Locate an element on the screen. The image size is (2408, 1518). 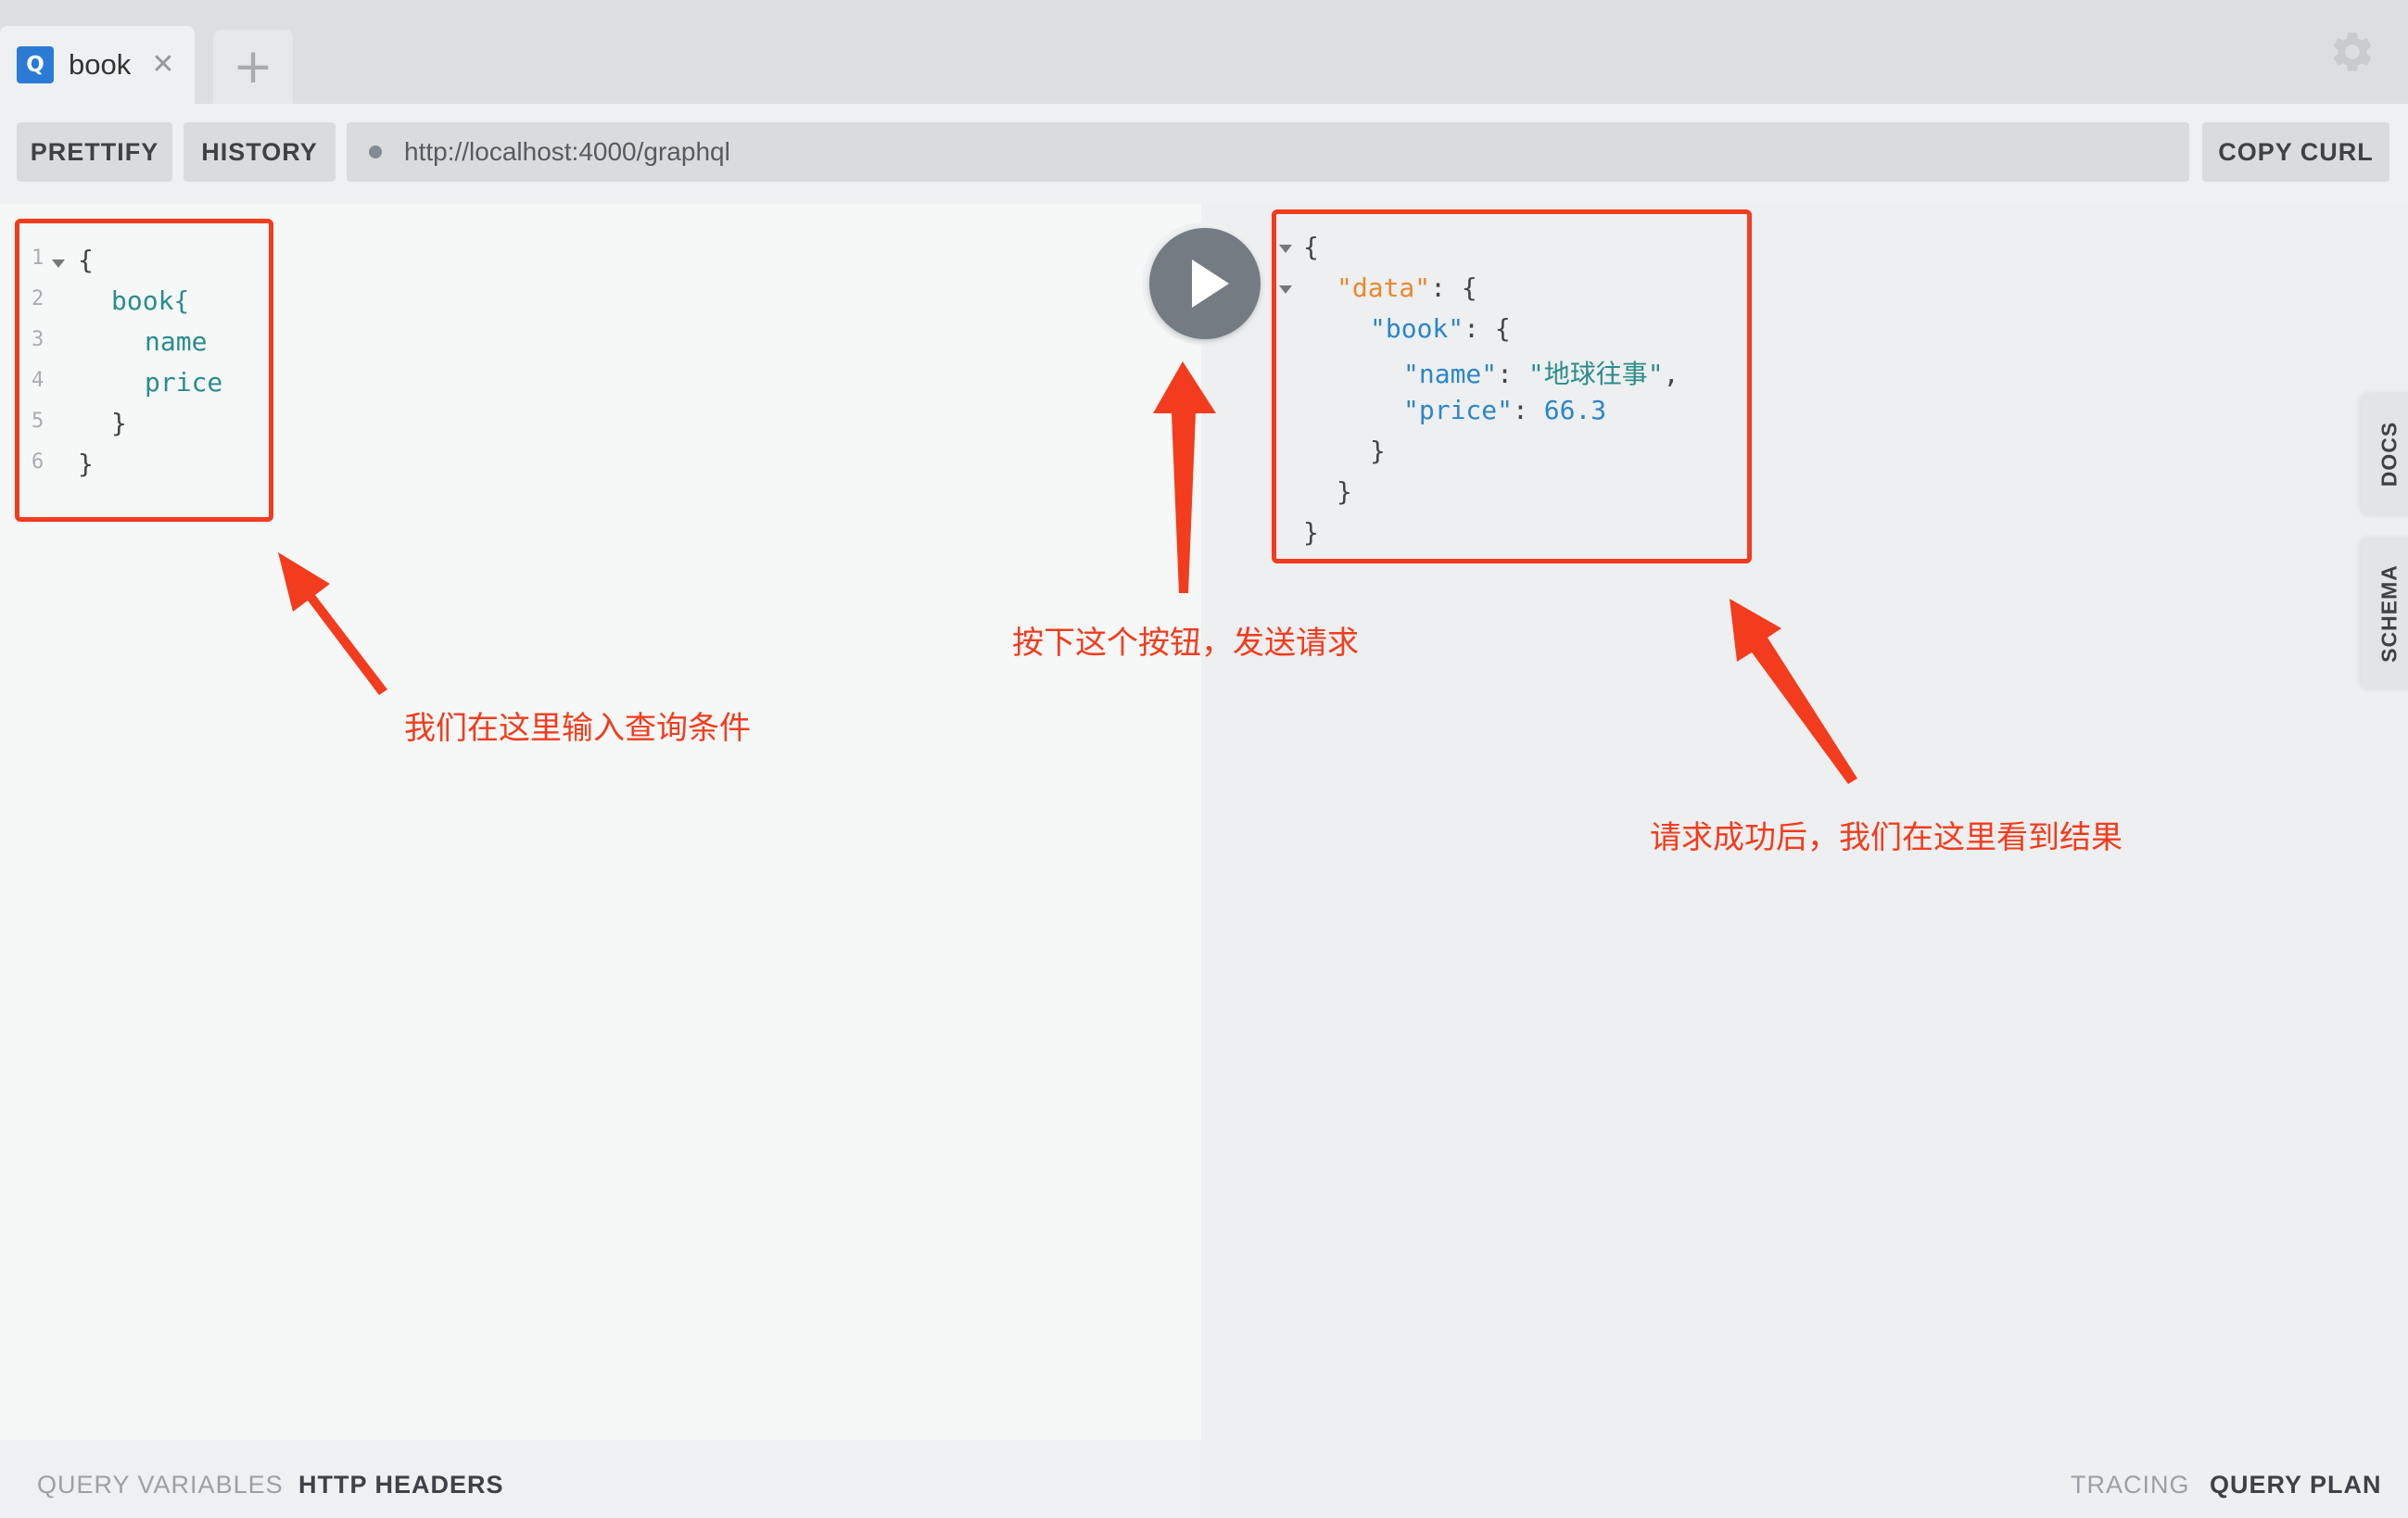
query-annotation: 我们在这里输入查询条件 is located at coordinates (577, 728).